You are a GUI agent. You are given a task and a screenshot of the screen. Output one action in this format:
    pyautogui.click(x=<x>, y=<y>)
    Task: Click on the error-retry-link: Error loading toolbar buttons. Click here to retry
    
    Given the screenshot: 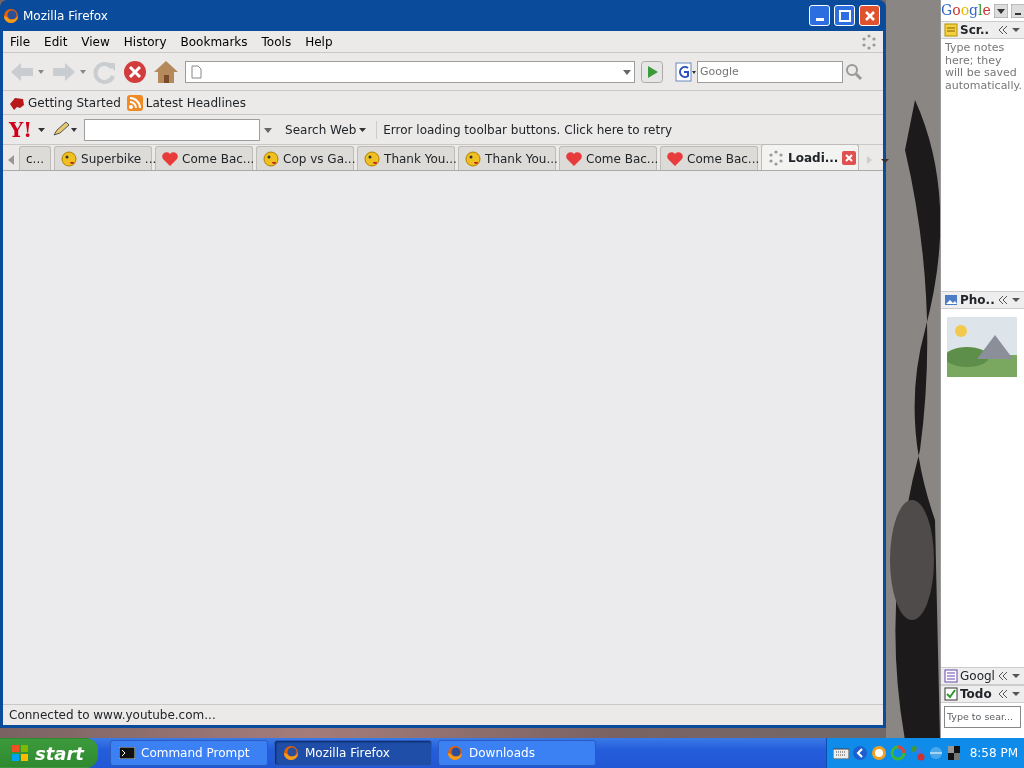 What is the action you would take?
    pyautogui.click(x=524, y=129)
    